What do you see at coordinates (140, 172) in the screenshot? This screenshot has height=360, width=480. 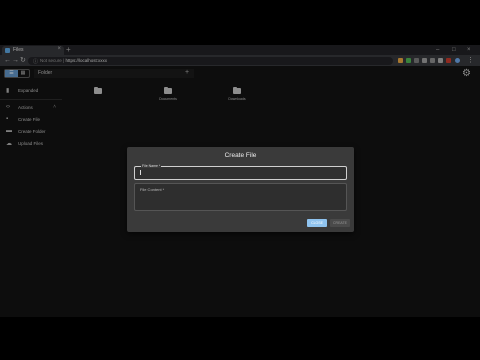 I see `text-cursor` at bounding box center [140, 172].